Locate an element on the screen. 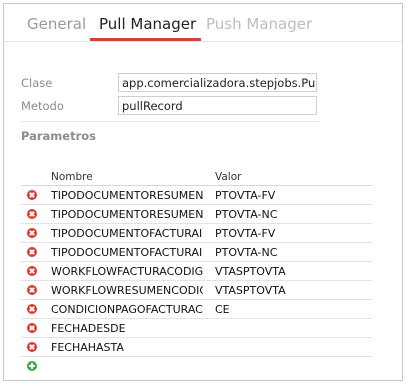 Image resolution: width=408 pixels, height=386 pixels. table-row: FECHADESDE is located at coordinates (196, 328).